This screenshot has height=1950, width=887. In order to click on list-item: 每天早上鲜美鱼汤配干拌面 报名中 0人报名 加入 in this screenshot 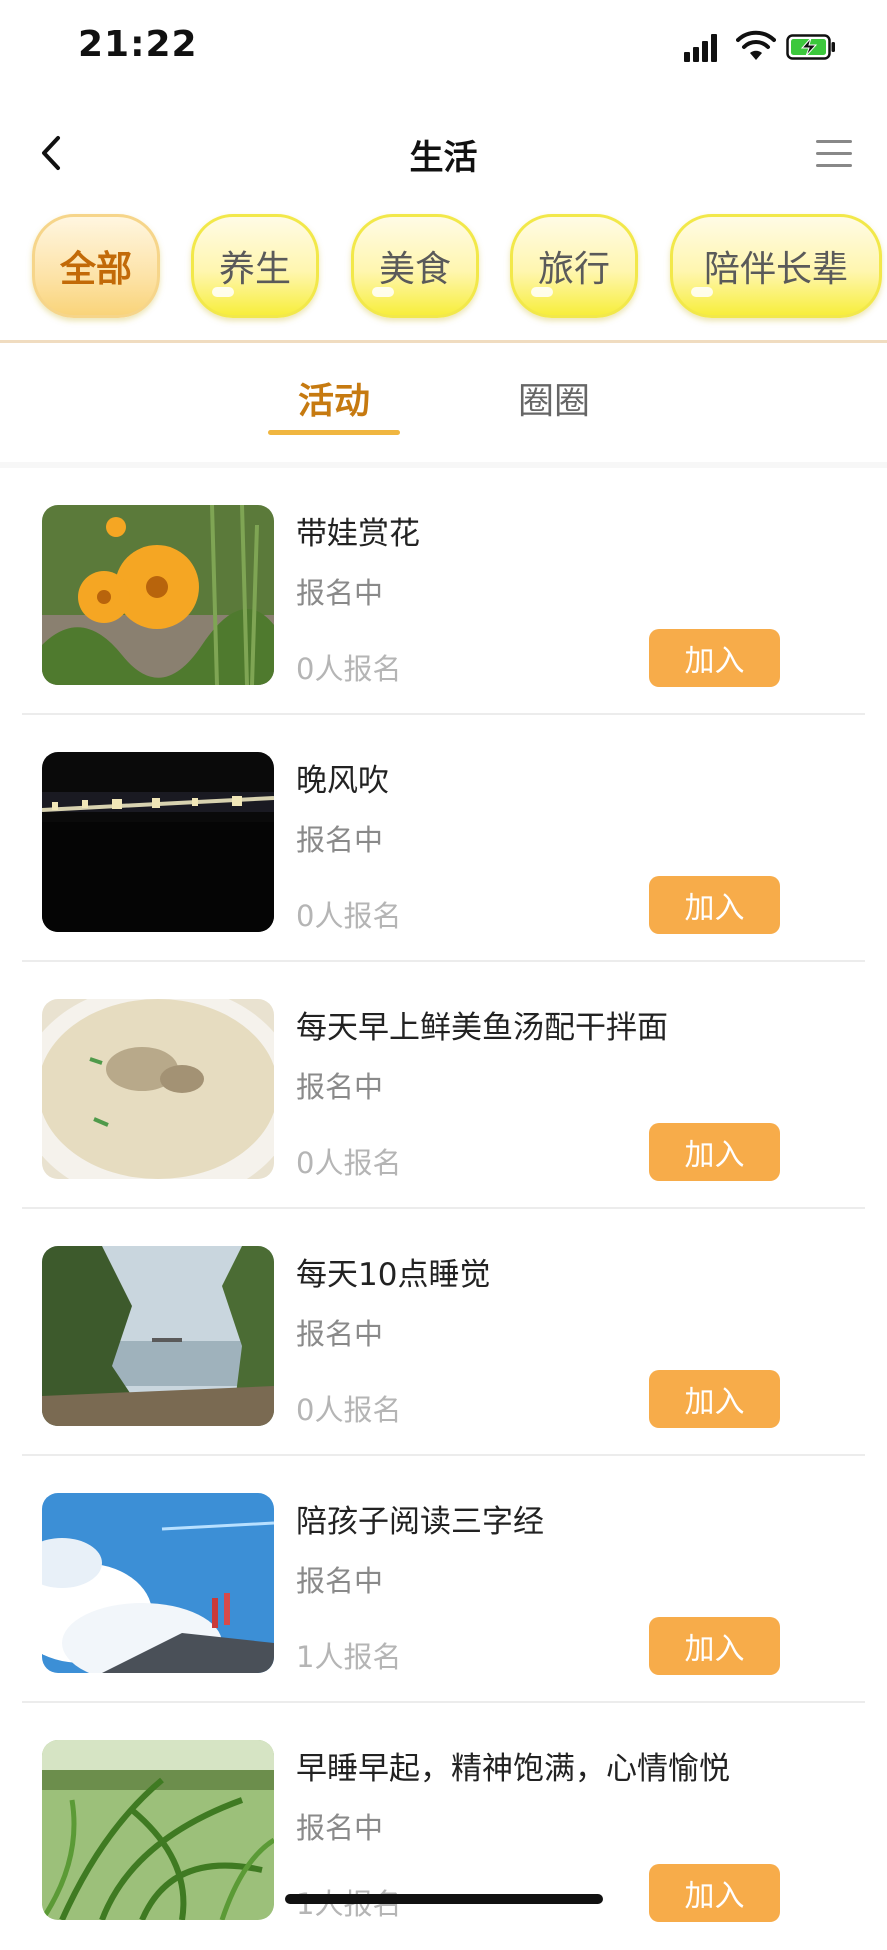, I will do `click(443, 1085)`.